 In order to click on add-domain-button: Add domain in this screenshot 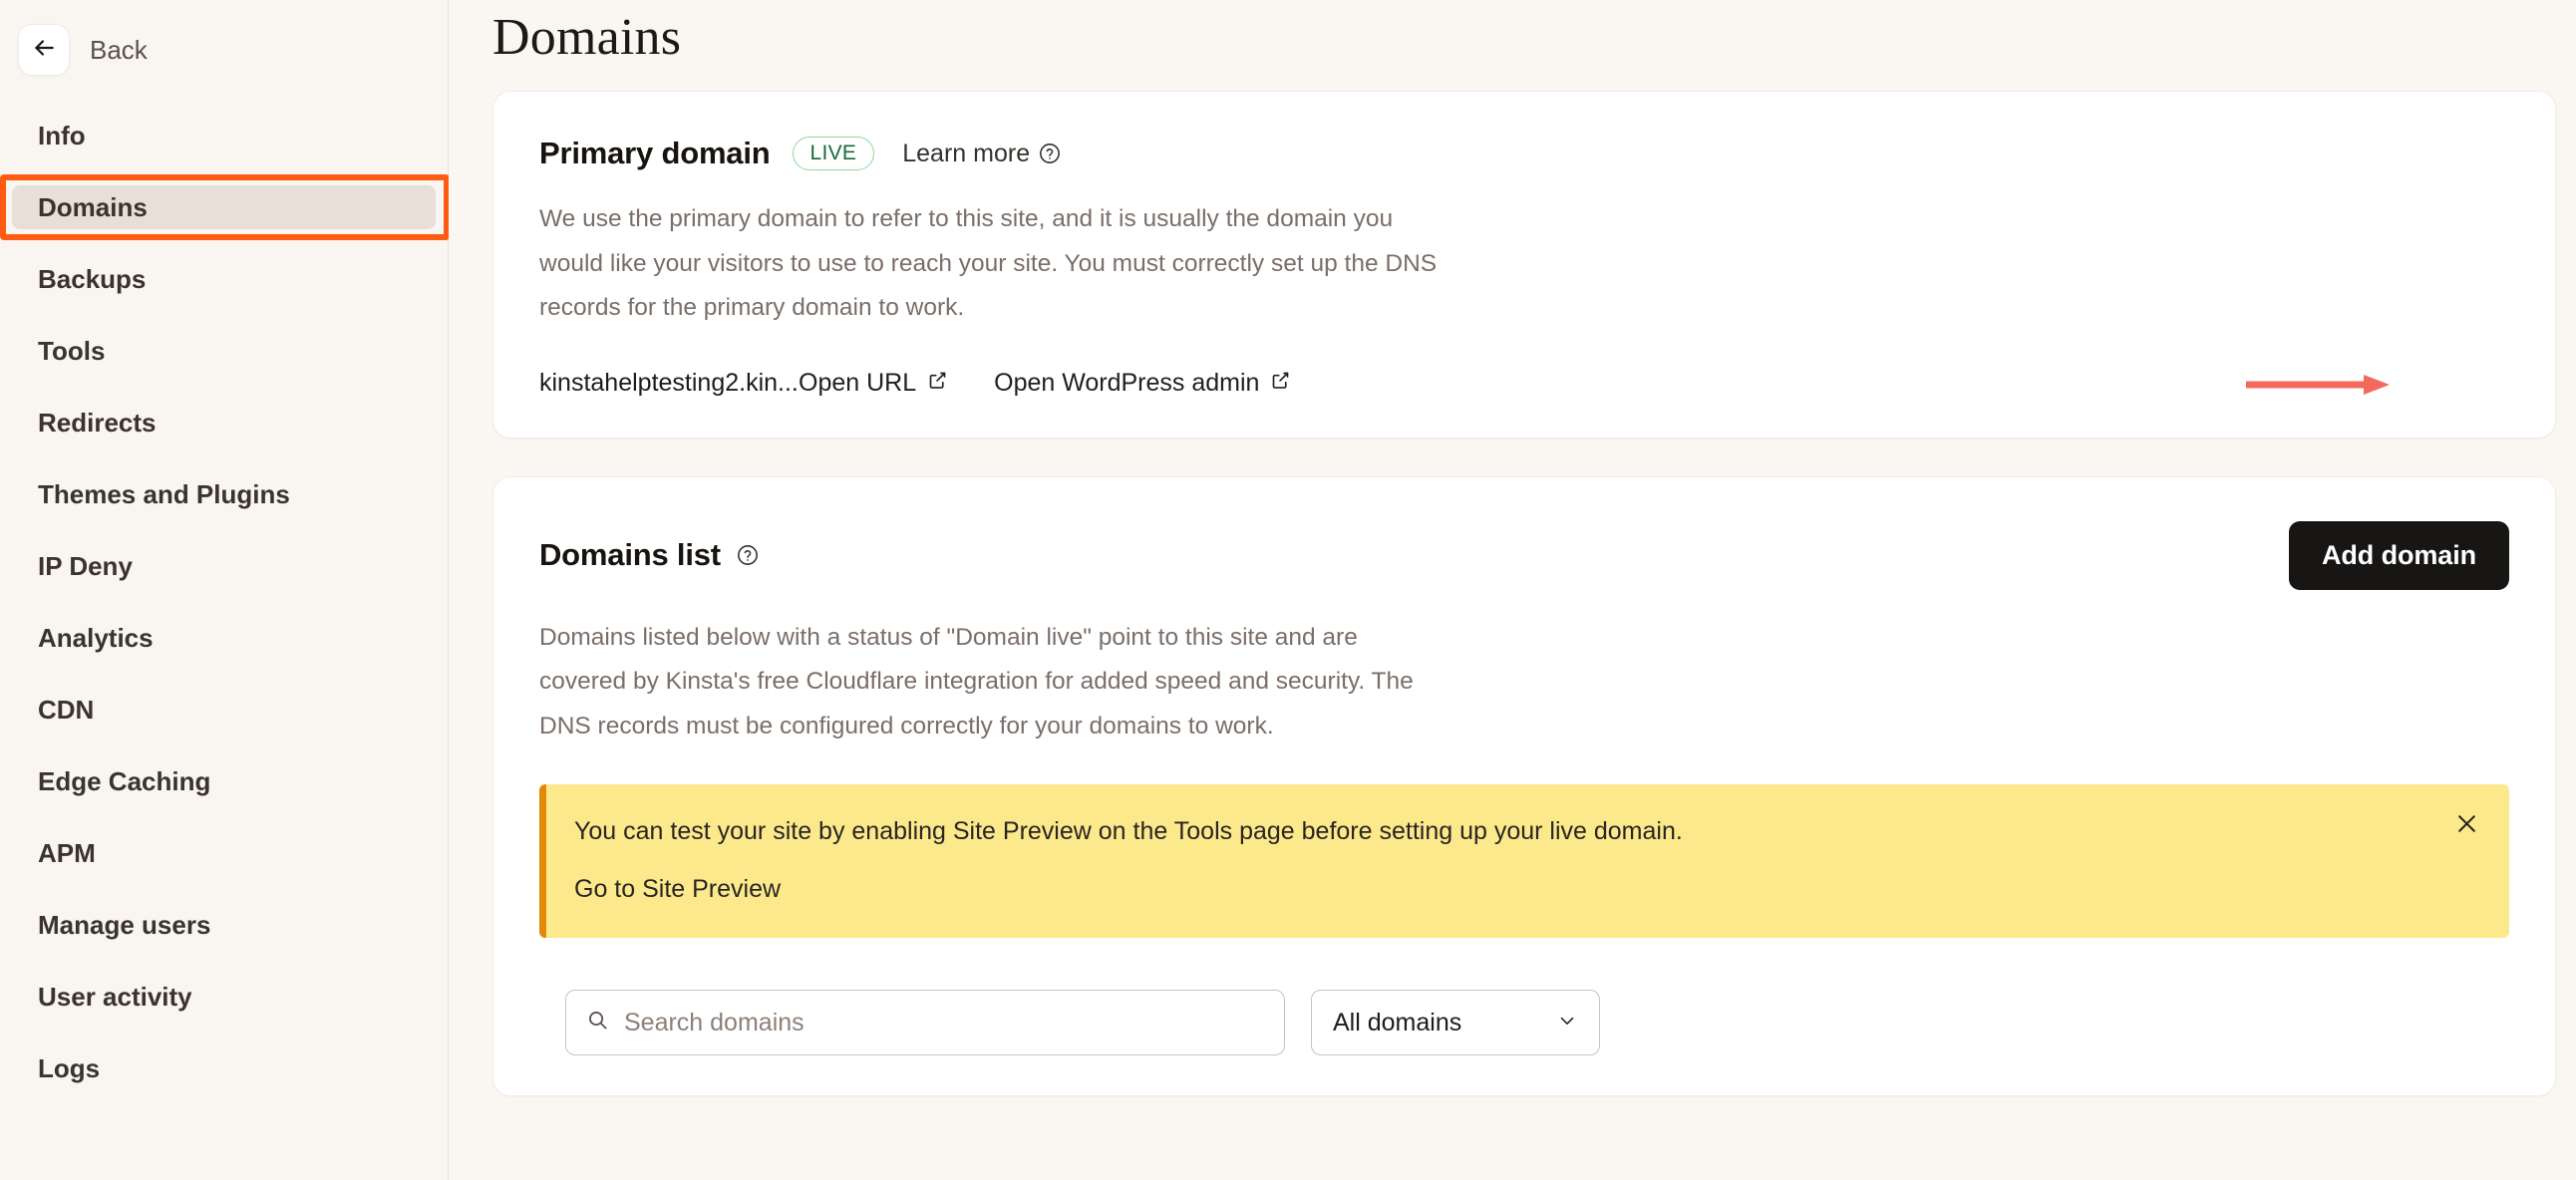, I will do `click(2399, 555)`.